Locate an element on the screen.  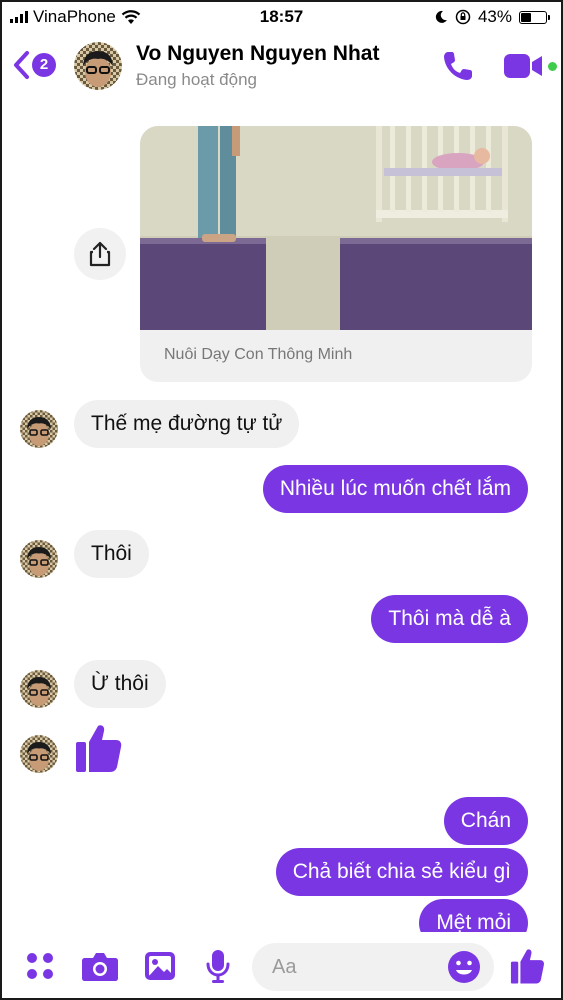
thumbs-up-icon is located at coordinates (527, 966).